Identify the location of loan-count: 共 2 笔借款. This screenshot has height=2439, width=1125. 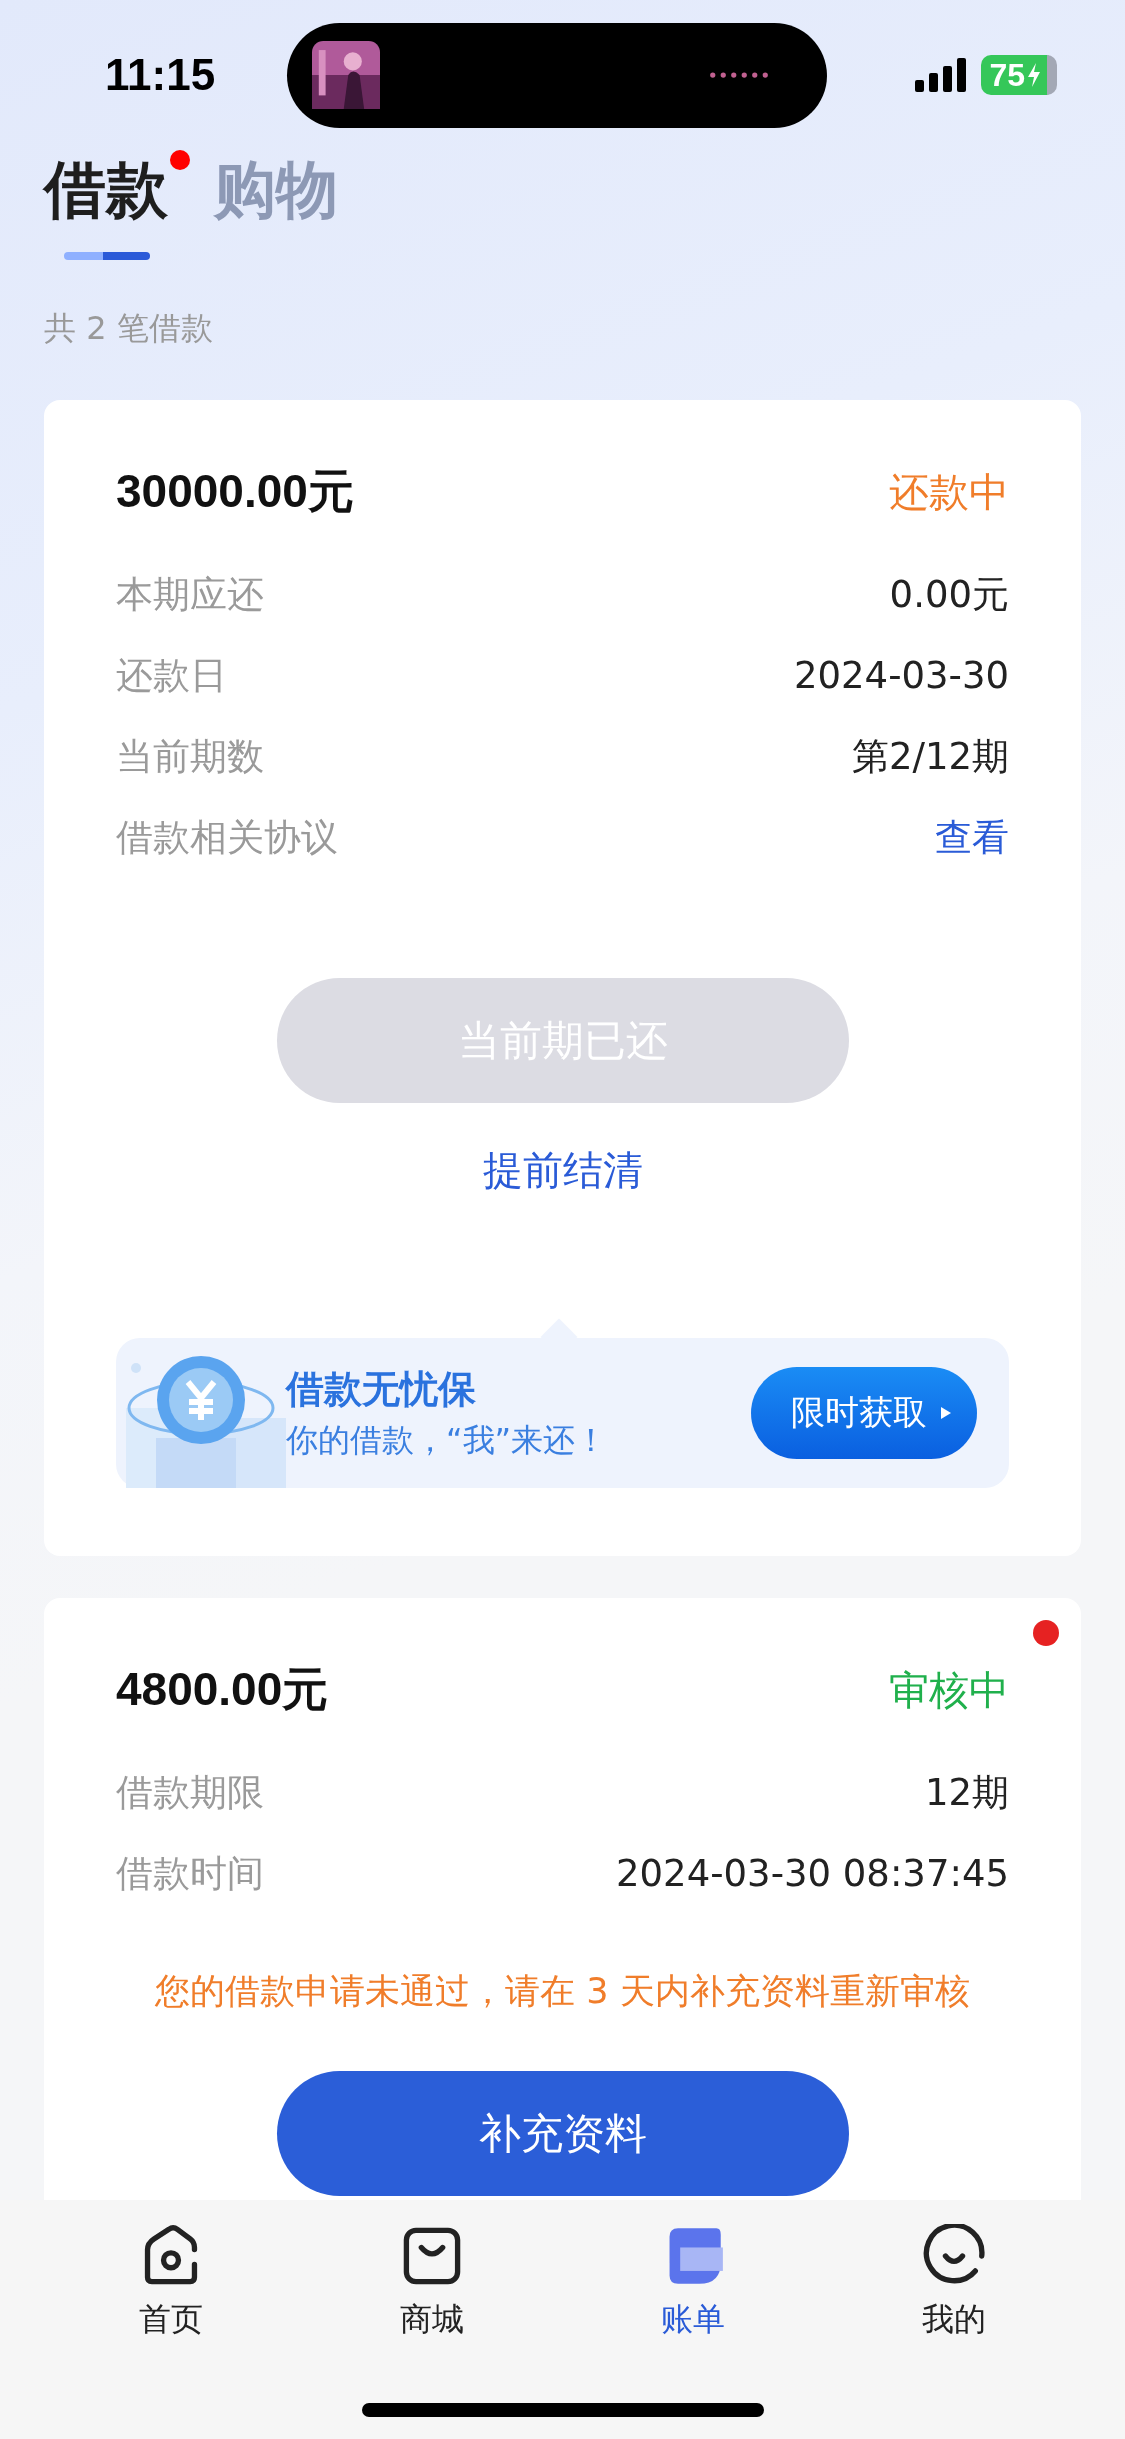
(128, 328).